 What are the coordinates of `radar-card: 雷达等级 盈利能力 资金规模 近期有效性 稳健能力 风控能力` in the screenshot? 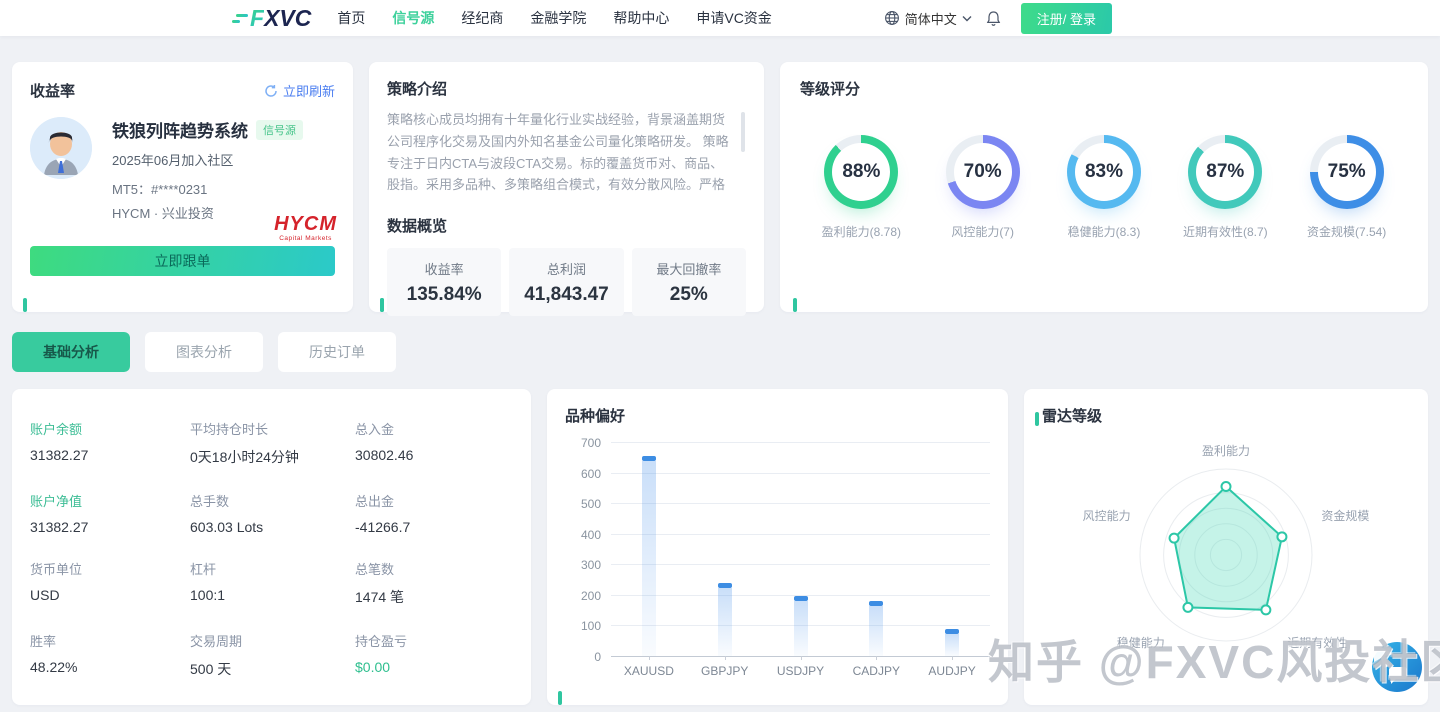 It's located at (1226, 547).